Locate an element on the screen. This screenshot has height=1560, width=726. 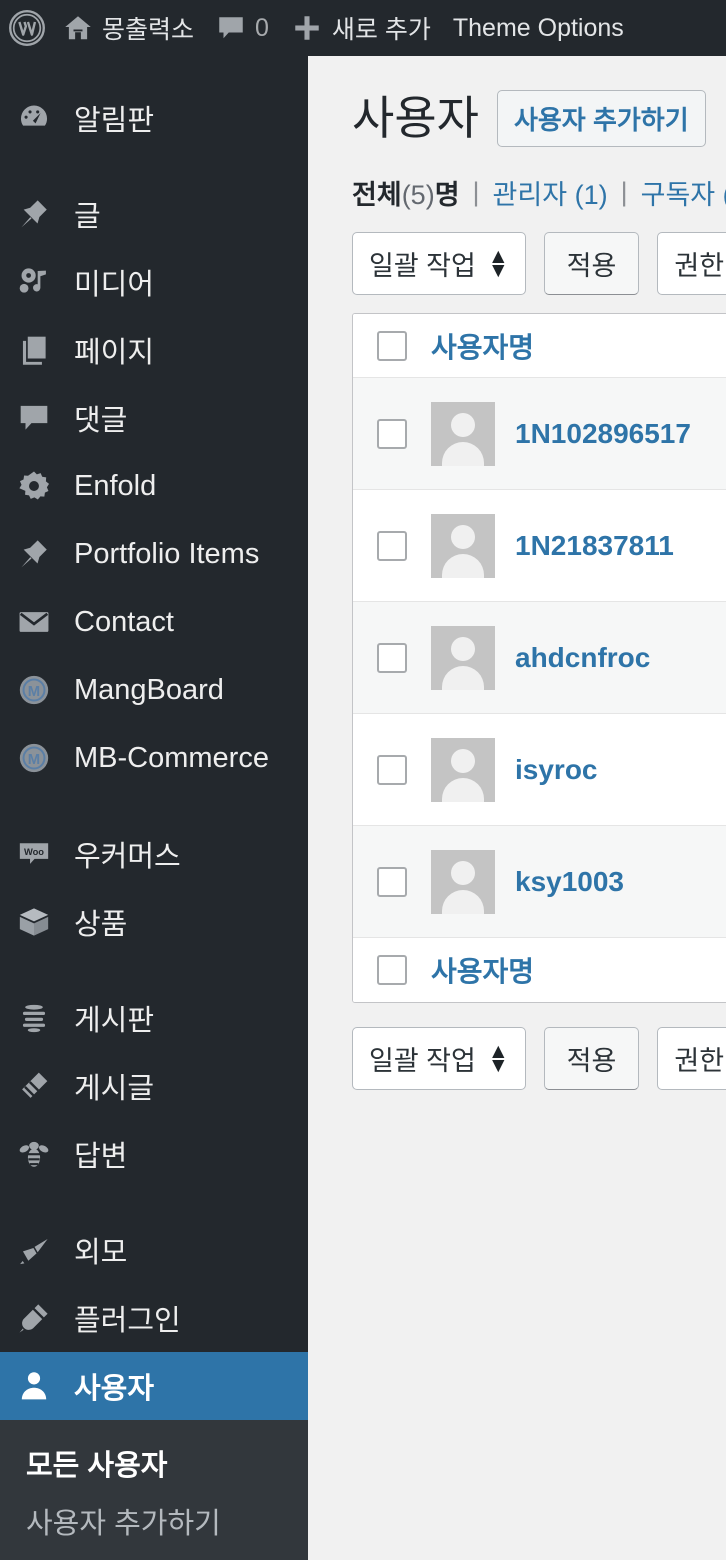
sidebar-item-label: 외모 is located at coordinates (101, 1253).